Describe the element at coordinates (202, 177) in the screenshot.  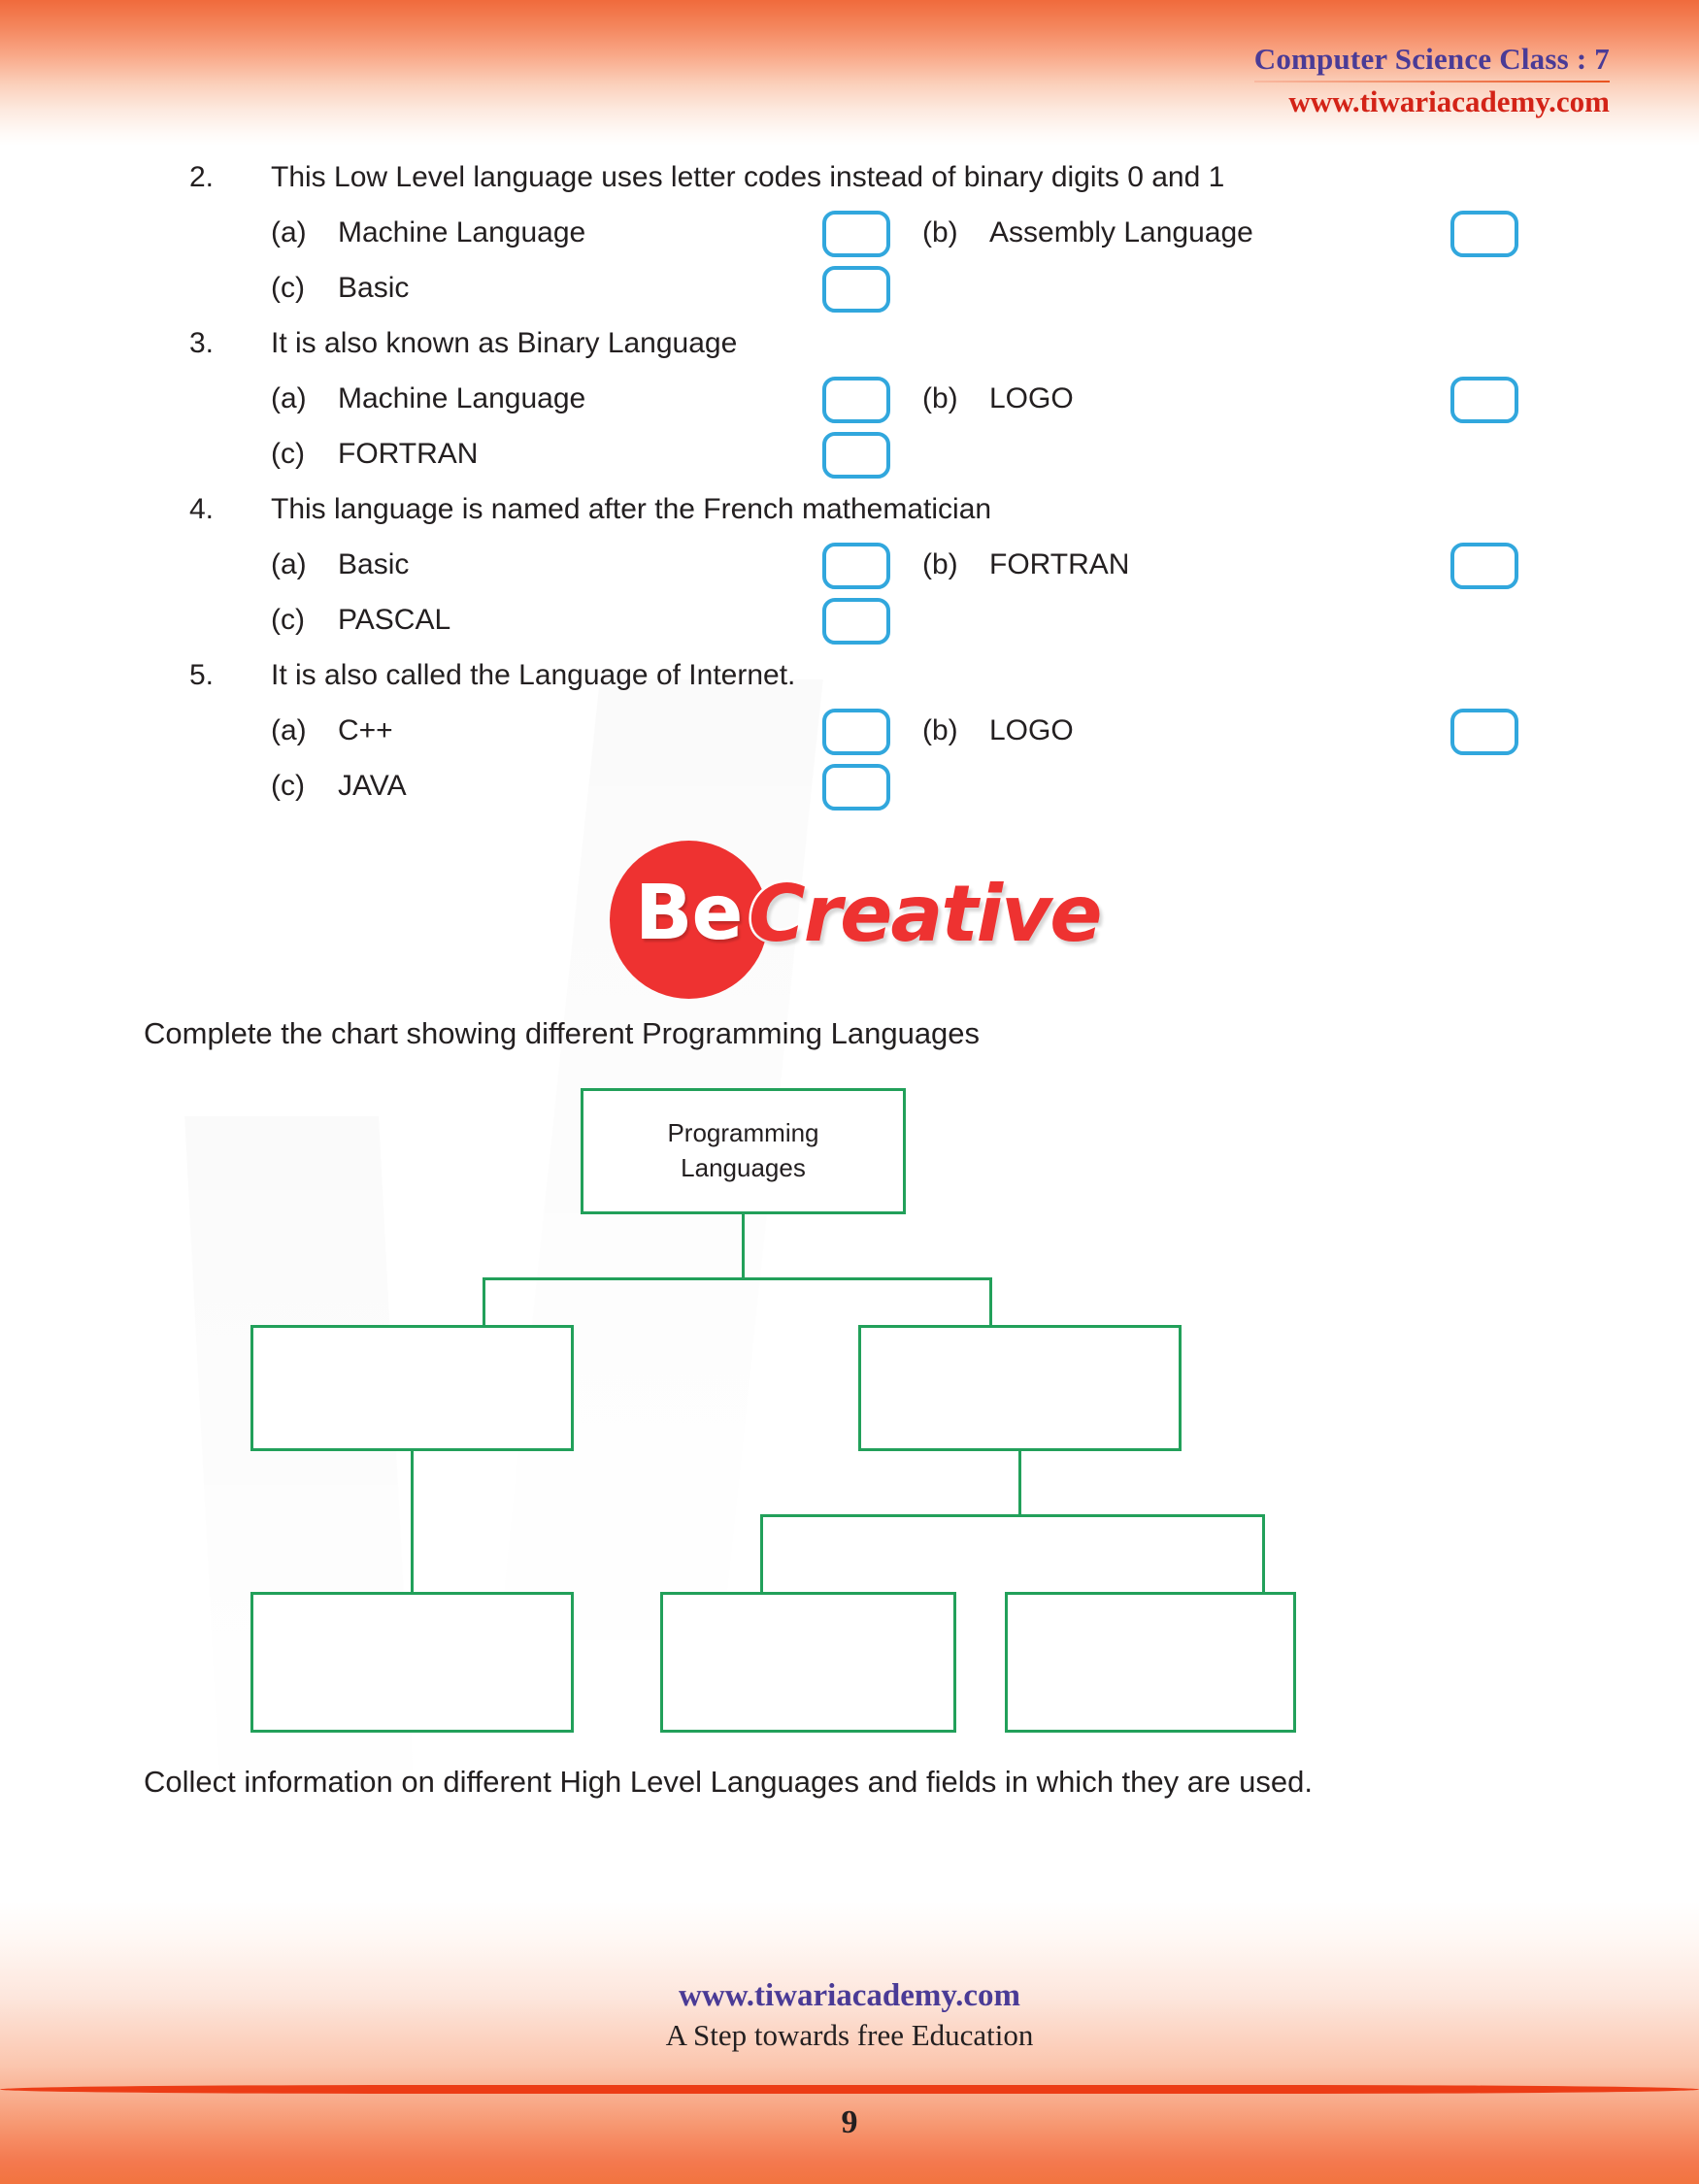
I see `question-number: 2.` at that location.